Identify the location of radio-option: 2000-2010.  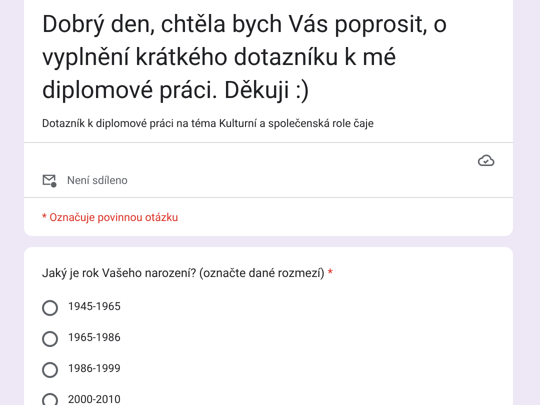
(268, 398).